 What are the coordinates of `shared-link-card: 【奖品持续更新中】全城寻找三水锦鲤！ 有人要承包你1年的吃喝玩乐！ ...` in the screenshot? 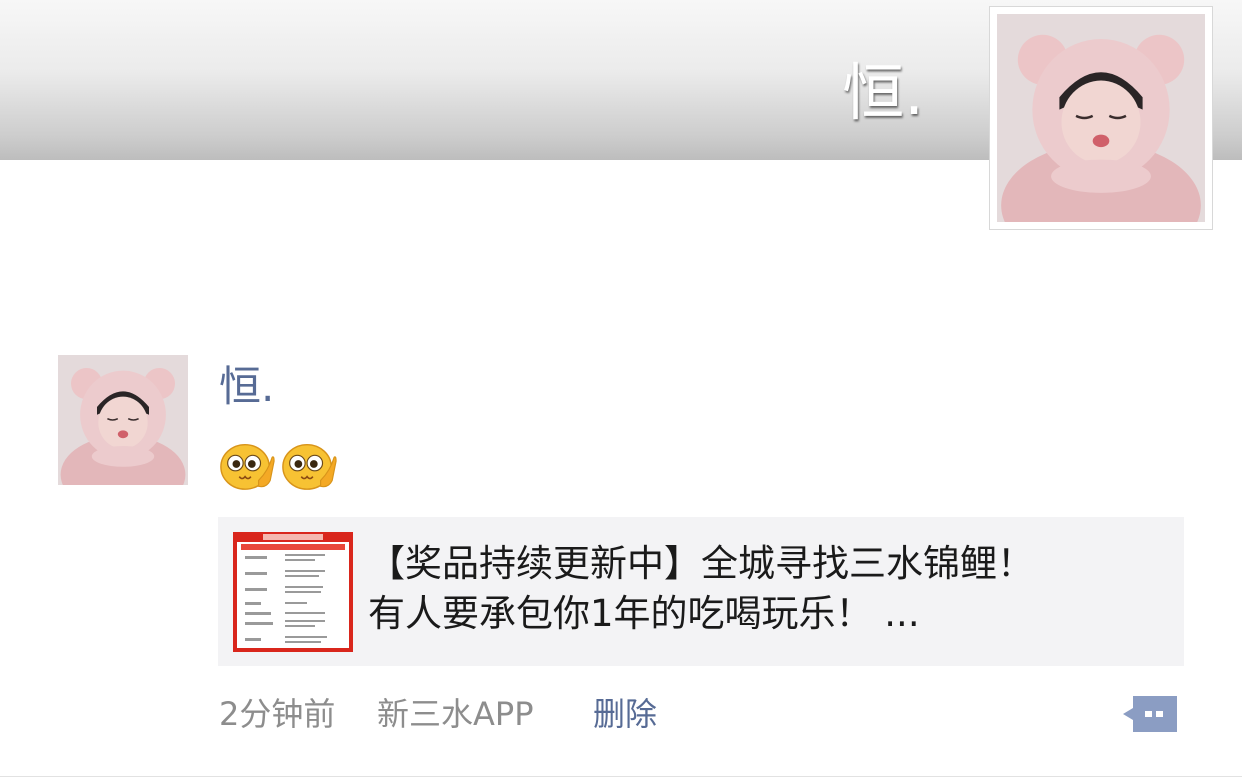 It's located at (701, 591).